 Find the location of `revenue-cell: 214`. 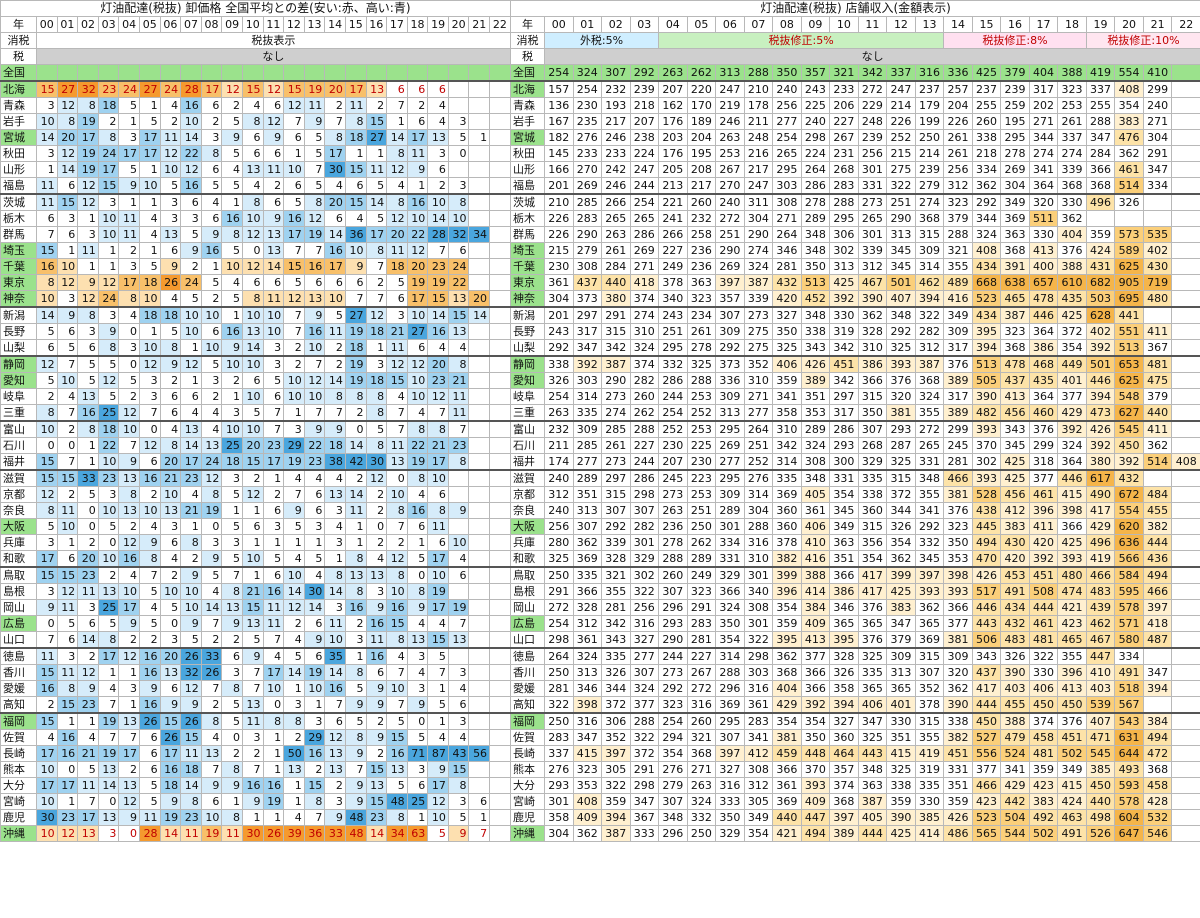

revenue-cell: 214 is located at coordinates (901, 105).